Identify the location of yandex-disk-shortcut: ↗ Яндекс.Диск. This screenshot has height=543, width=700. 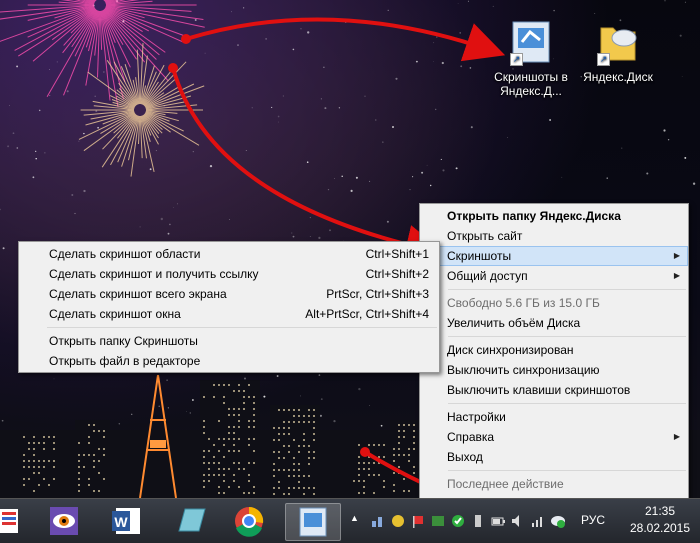
(618, 52).